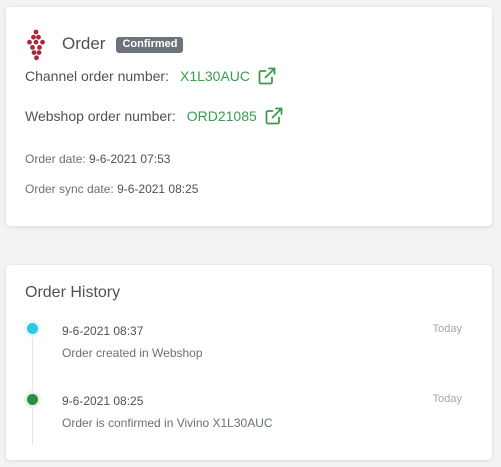 This screenshot has width=501, height=467. What do you see at coordinates (32, 386) in the screenshot?
I see `timeline-line` at bounding box center [32, 386].